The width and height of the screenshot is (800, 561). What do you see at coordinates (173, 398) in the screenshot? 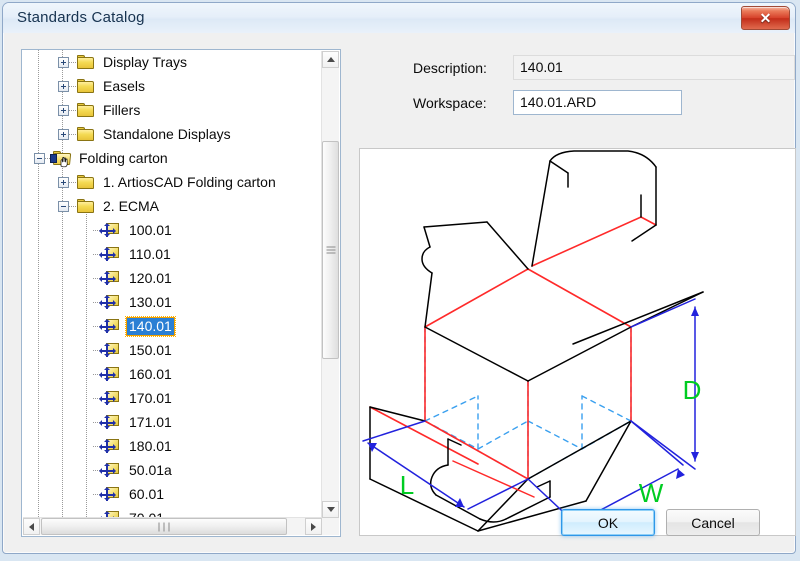
I see `tree-item: 170.01` at bounding box center [173, 398].